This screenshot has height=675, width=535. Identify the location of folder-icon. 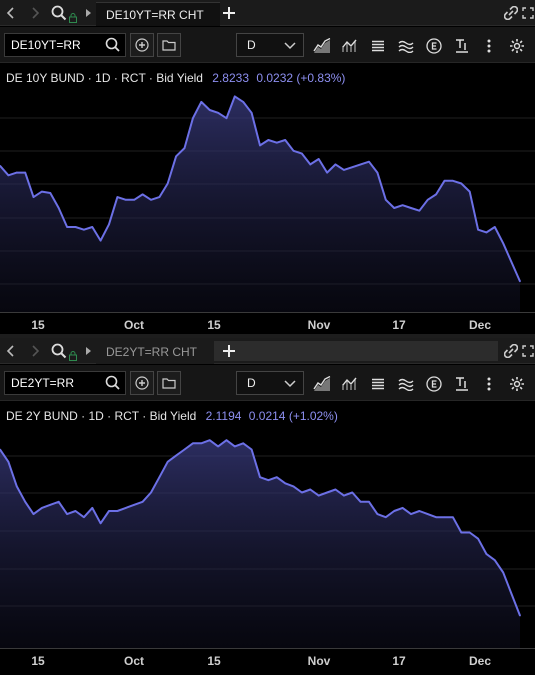
(169, 383).